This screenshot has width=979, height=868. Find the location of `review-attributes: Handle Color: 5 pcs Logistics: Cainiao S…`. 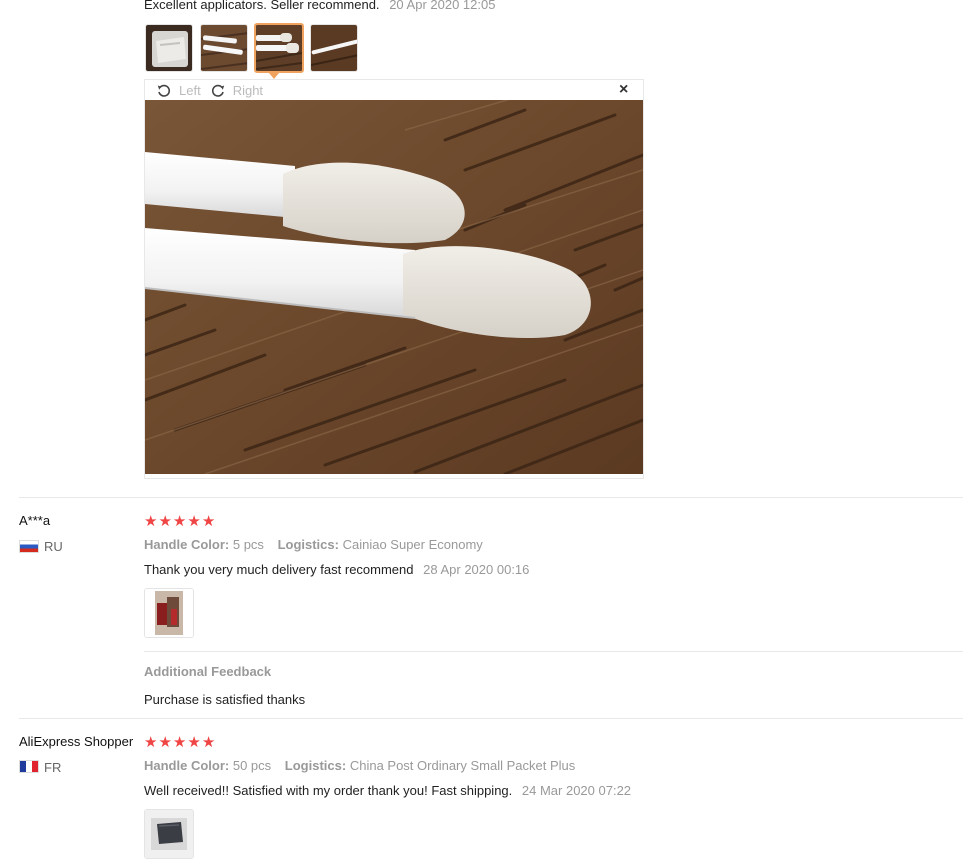

review-attributes: Handle Color: 5 pcs Logistics: Cainiao S… is located at coordinates (313, 544).